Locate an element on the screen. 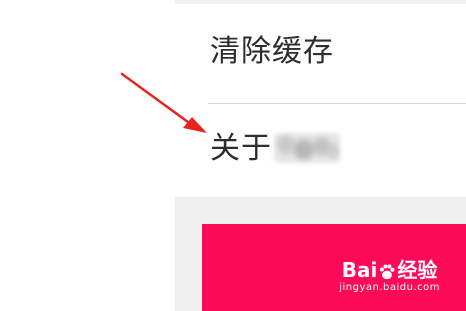 This screenshot has width=466, height=311. baidu-jingyan-watermark: Bai 经验 jingyan.baidu.com is located at coordinates (389, 276).